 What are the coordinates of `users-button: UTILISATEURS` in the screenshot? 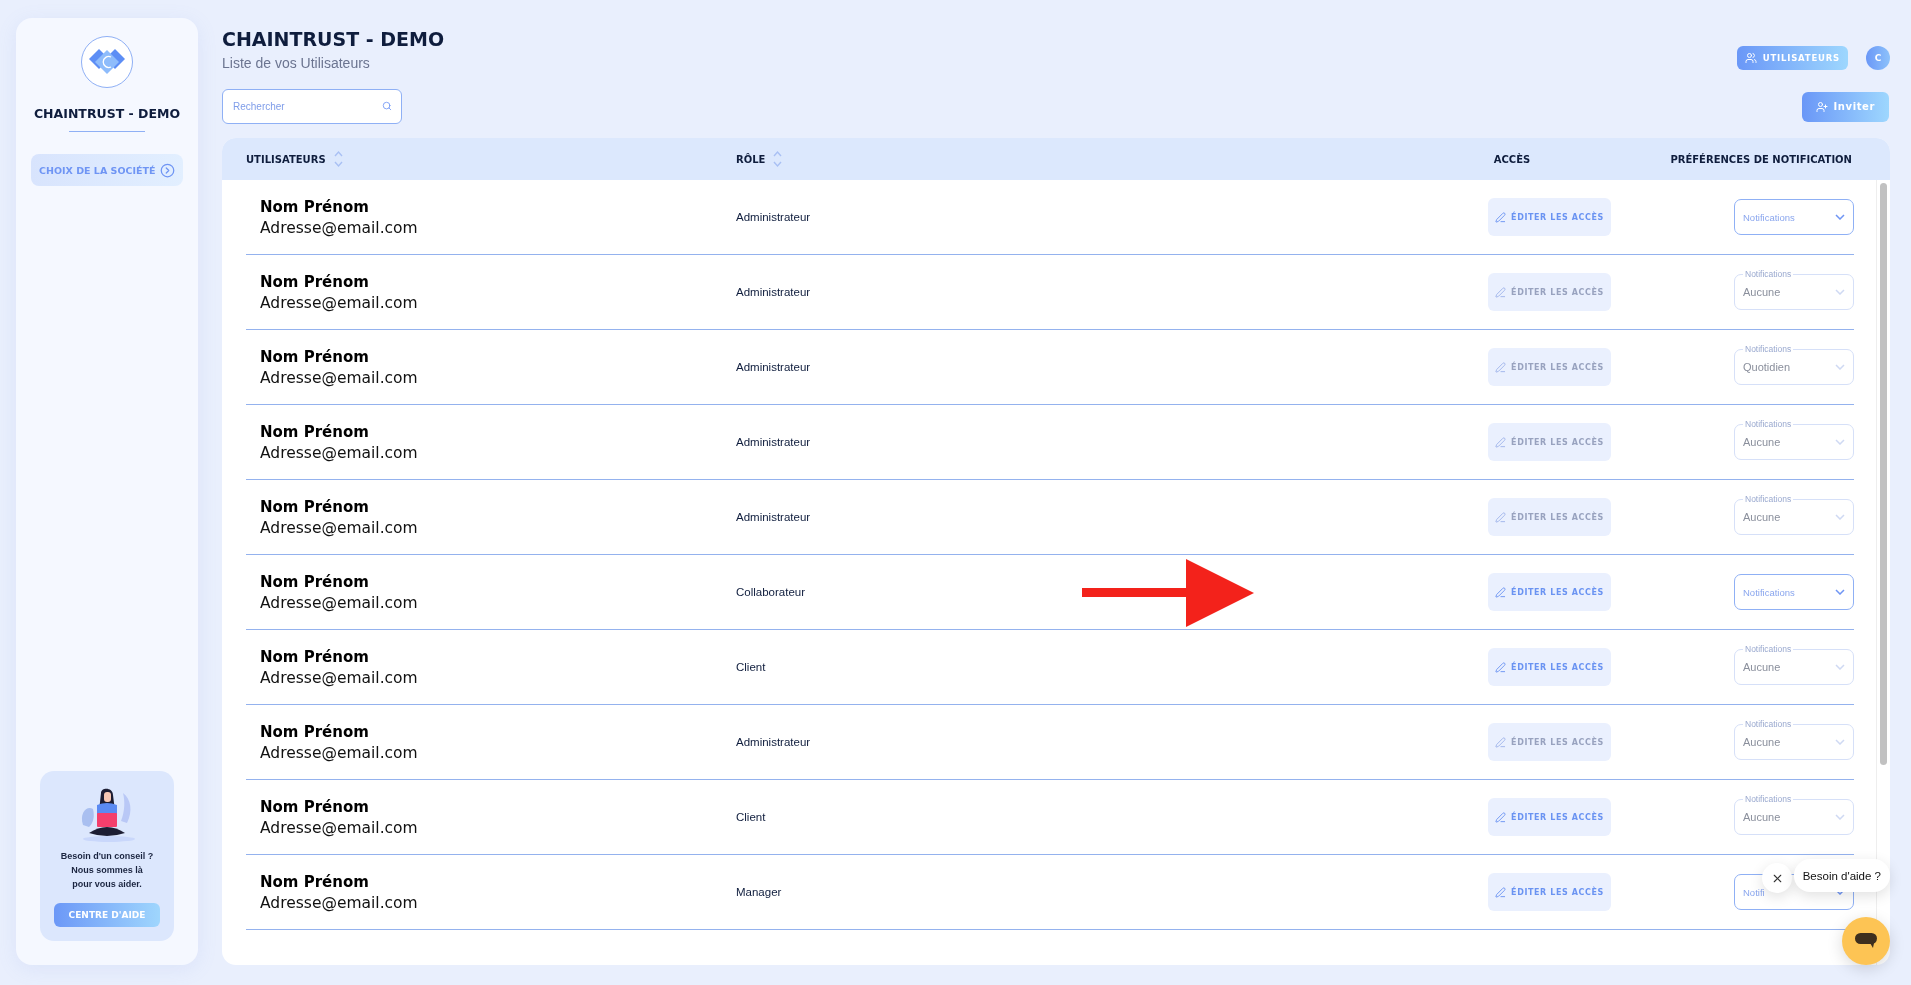 It's located at (1792, 58).